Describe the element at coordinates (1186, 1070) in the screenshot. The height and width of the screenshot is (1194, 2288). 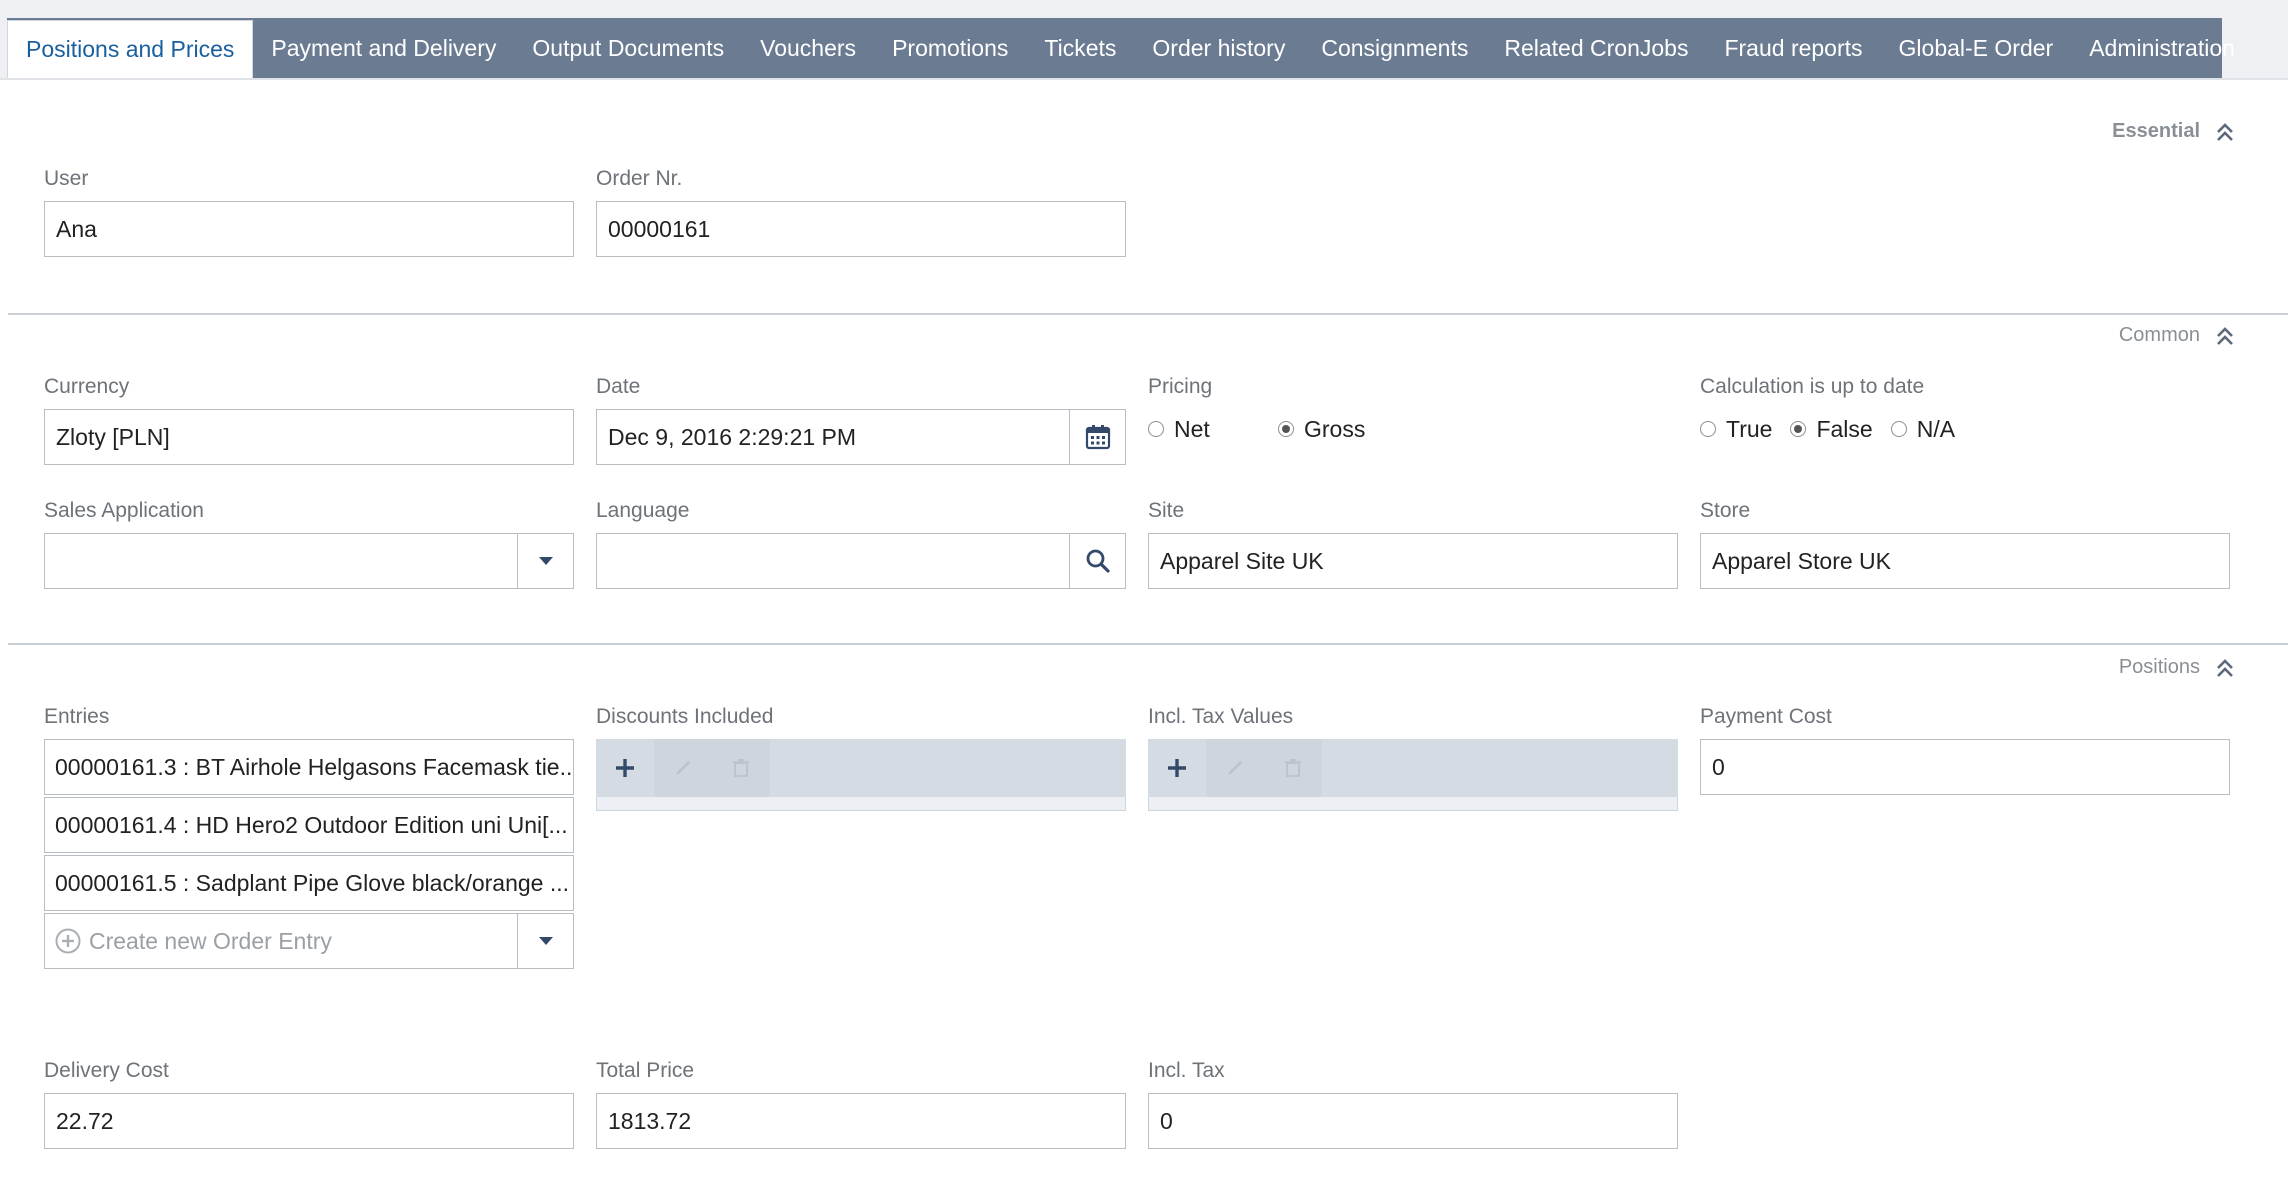
I see `incl-tax-label: Incl. Tax` at that location.